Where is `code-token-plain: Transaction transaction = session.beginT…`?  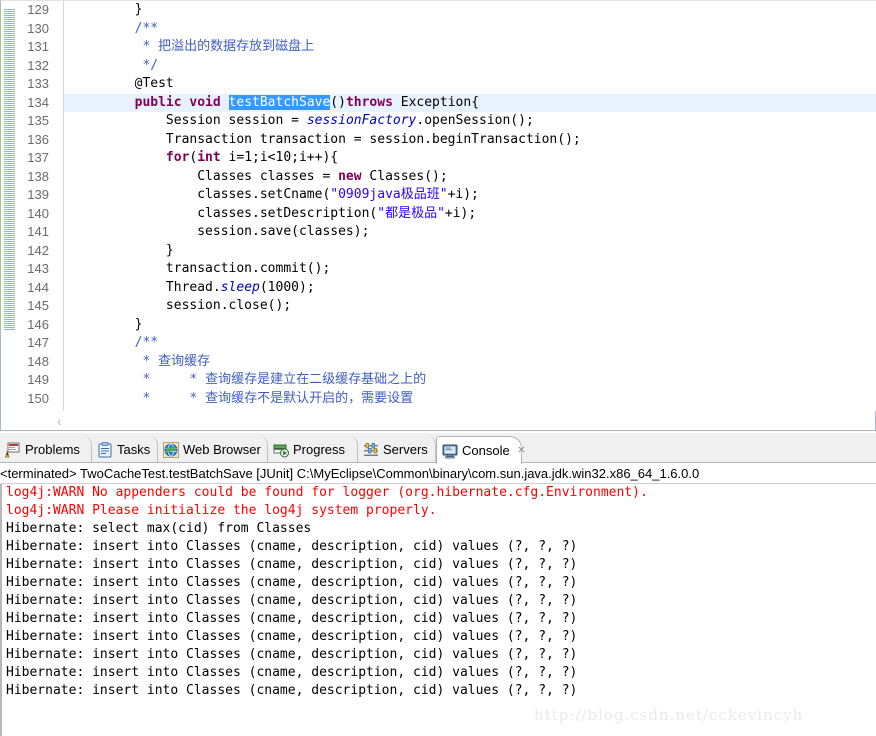
code-token-plain: Transaction transaction = session.beginT… is located at coordinates (326, 139).